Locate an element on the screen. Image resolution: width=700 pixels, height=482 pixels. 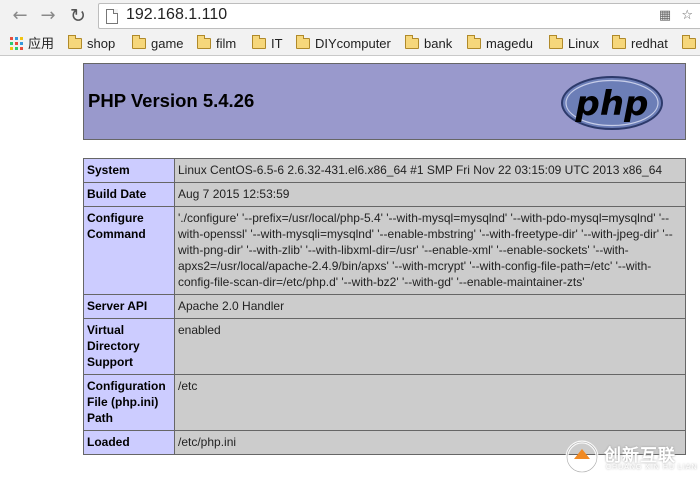
table-row: Configuration File (php.ini) Path /etc is located at coordinates (384, 402).